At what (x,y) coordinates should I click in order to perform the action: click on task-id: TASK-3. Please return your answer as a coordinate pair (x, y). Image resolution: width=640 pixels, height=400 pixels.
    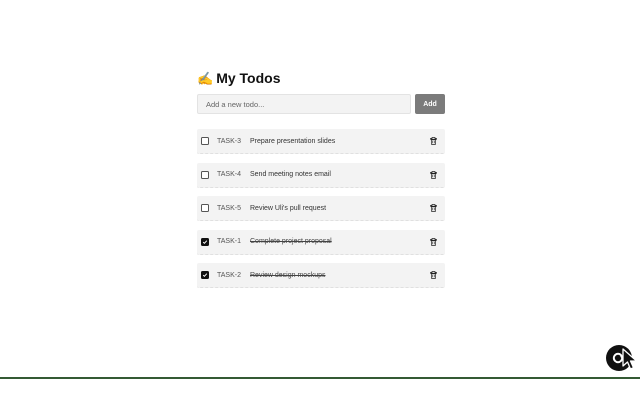
    Looking at the image, I should click on (229, 141).